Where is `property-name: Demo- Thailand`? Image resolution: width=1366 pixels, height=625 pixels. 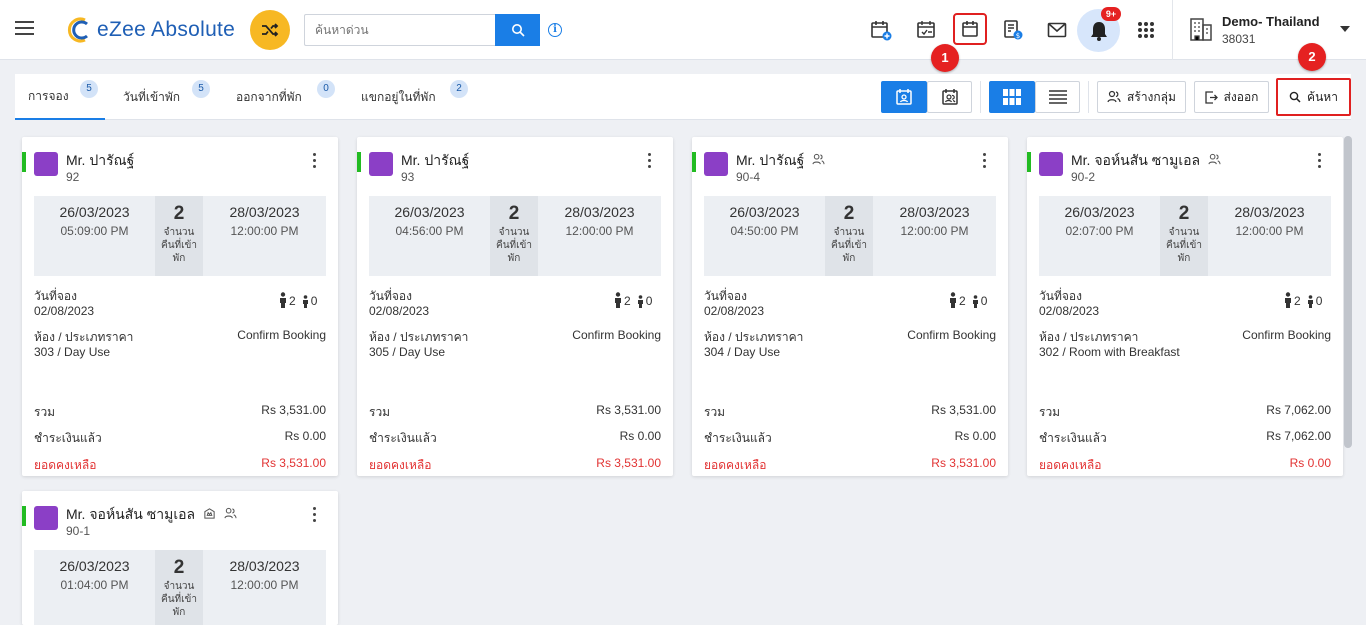 property-name: Demo- Thailand is located at coordinates (1271, 21).